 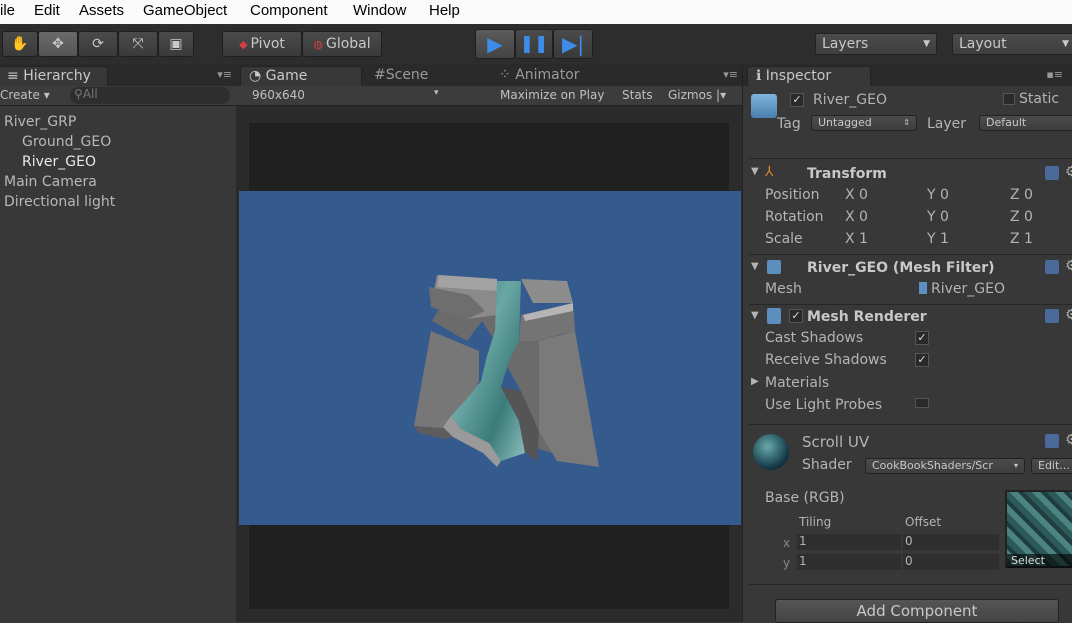 What do you see at coordinates (856, 217) in the screenshot?
I see `rotation-x: X 0` at bounding box center [856, 217].